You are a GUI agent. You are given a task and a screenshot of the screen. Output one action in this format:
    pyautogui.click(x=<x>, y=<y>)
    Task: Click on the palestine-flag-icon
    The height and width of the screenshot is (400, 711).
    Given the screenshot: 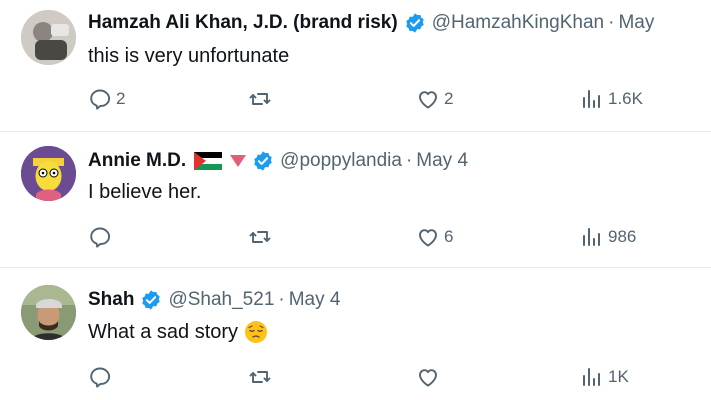 What is the action you would take?
    pyautogui.click(x=208, y=161)
    